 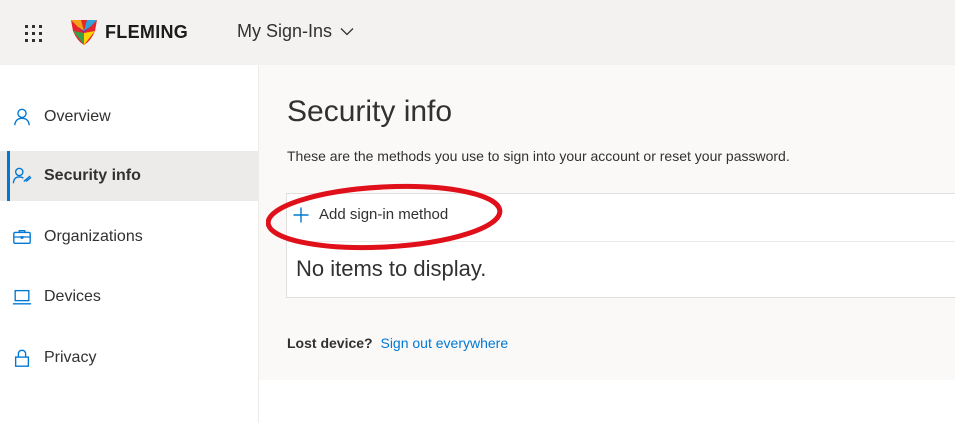 I want to click on lost-device-row: Lost device? Sign out everywhere, so click(x=397, y=343).